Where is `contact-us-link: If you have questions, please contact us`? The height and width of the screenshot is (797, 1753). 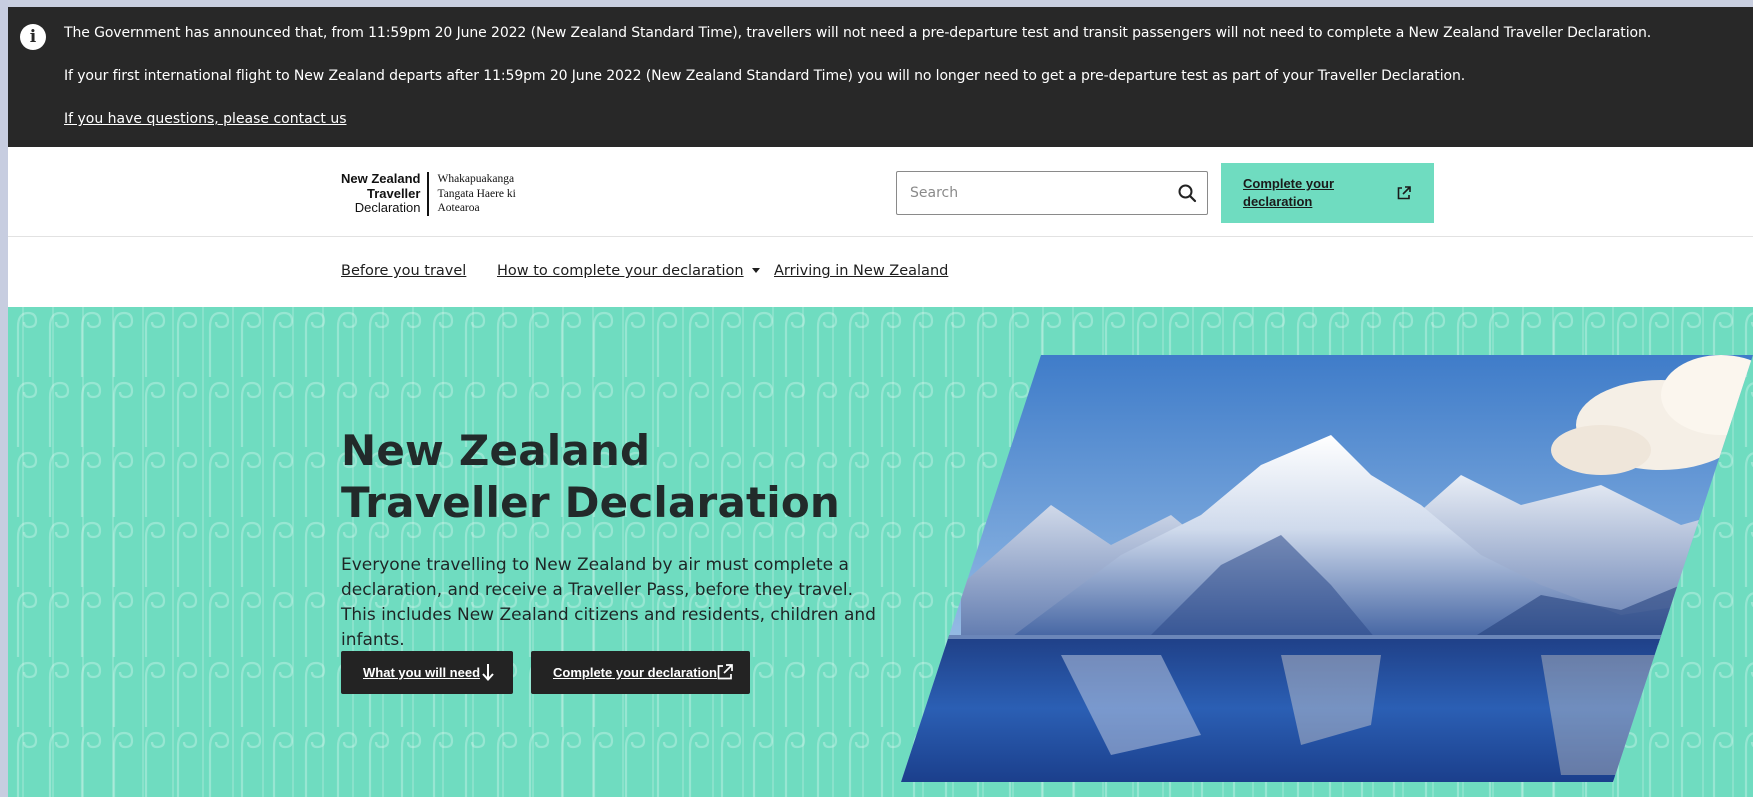 contact-us-link: If you have questions, please contact us is located at coordinates (205, 119).